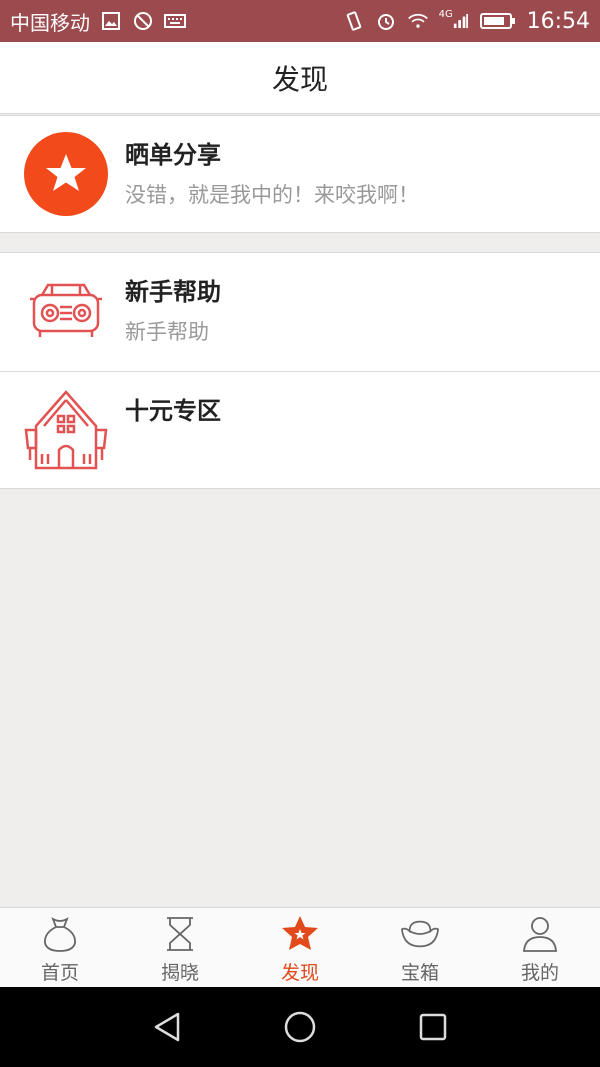 The width and height of the screenshot is (600, 1067). Describe the element at coordinates (418, 21) in the screenshot. I see `wifi-icon` at that location.